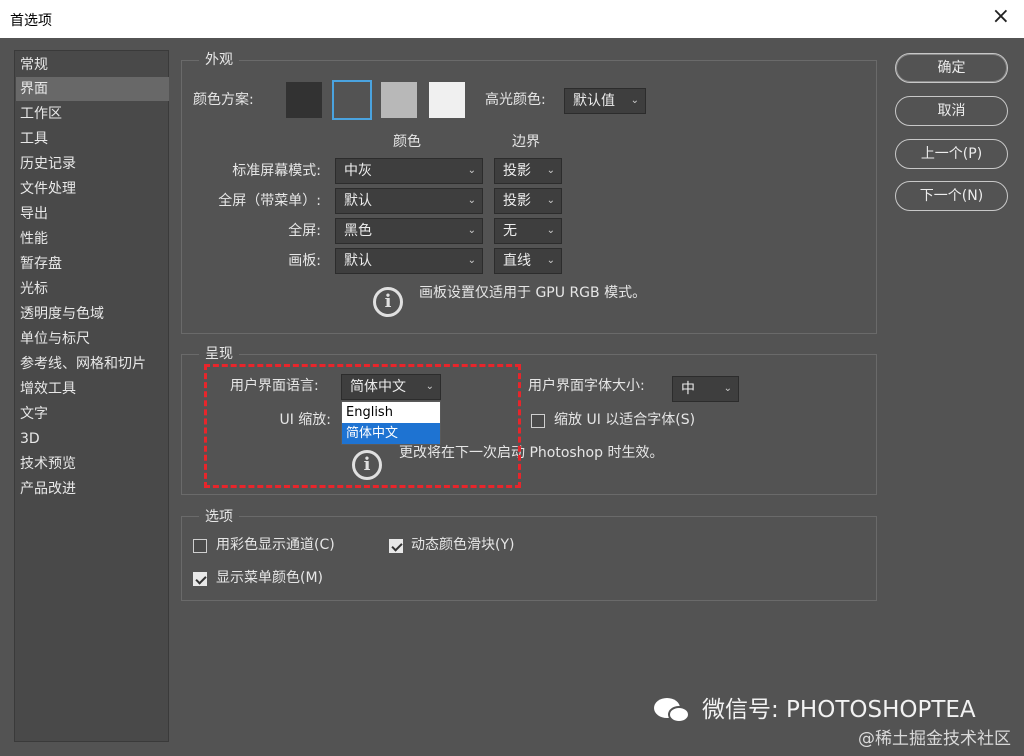  Describe the element at coordinates (92, 164) in the screenshot. I see `sidebar-item-history: 历史记录` at that location.